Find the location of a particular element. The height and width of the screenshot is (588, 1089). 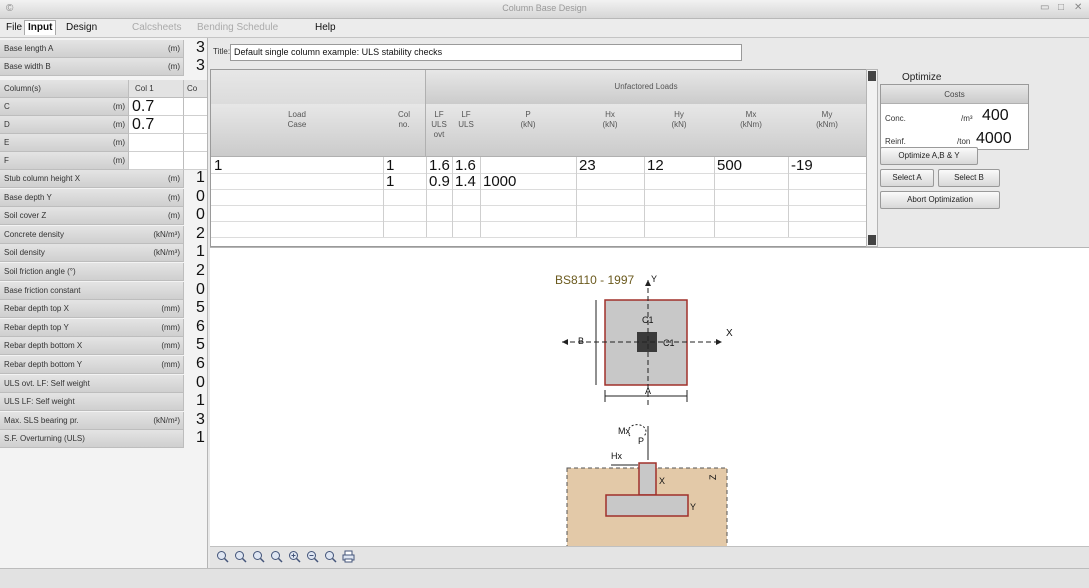

param-row: ULS ovt. LF: Self weight 0 is located at coordinates (103, 383).